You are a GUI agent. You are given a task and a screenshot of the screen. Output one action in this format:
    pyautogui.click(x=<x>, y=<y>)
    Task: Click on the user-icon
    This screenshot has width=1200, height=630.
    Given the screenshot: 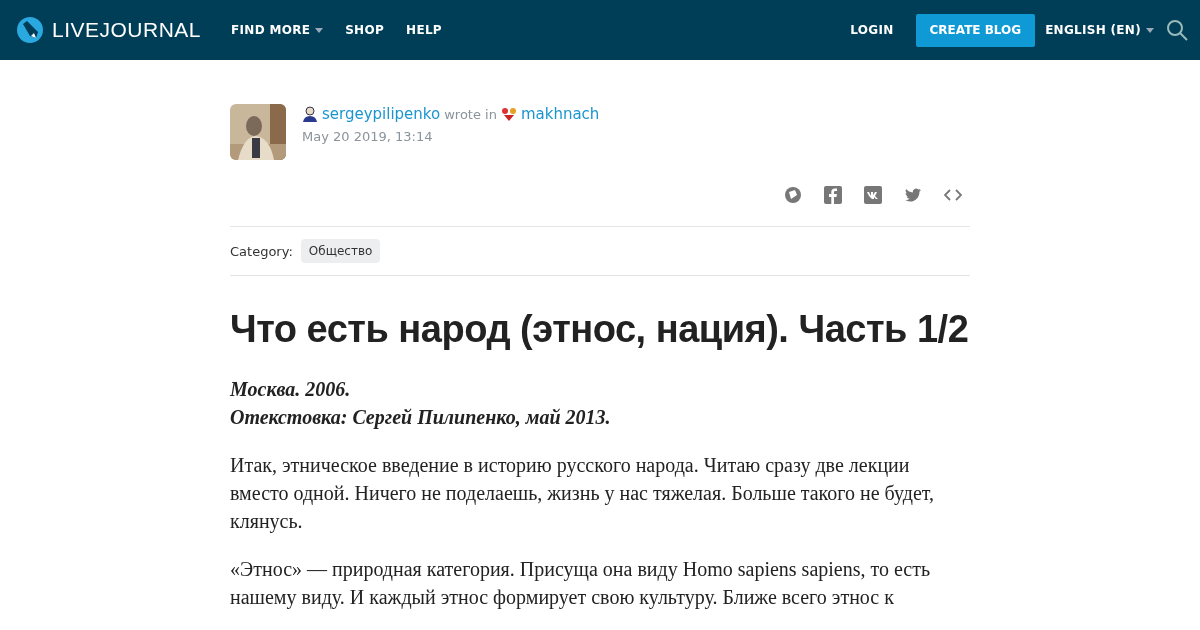 What is the action you would take?
    pyautogui.click(x=310, y=114)
    